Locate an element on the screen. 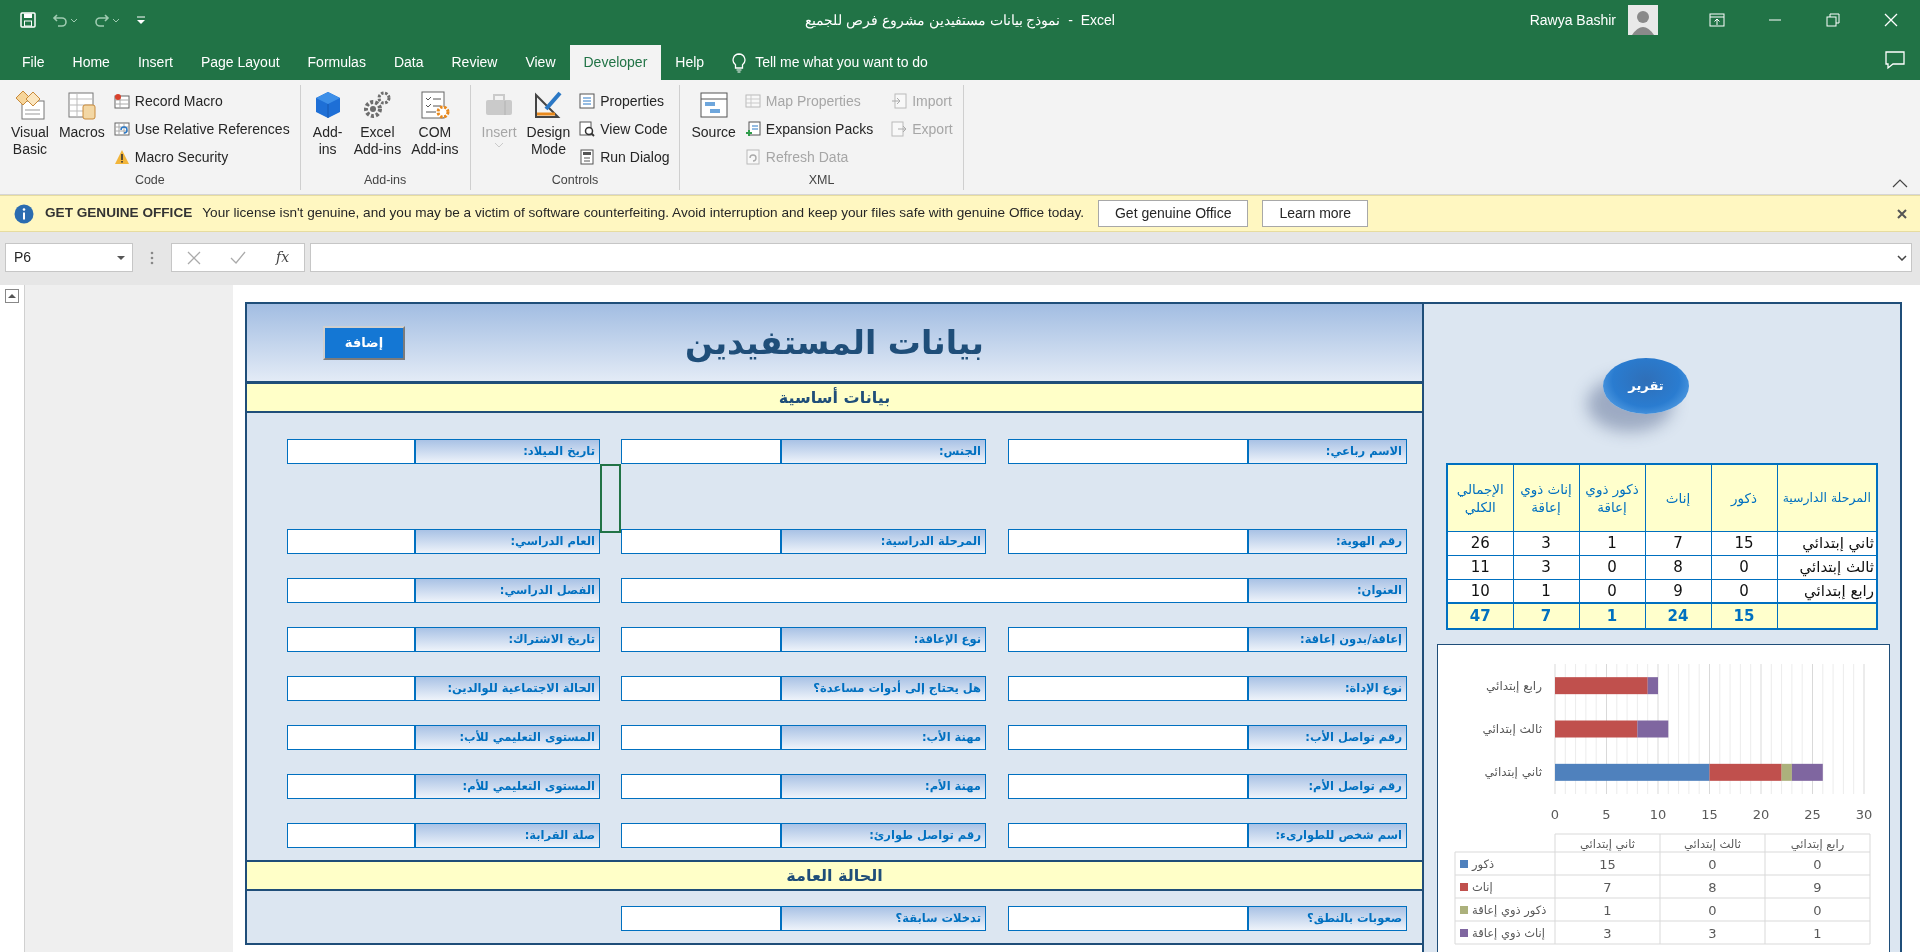 Image resolution: width=1920 pixels, height=952 pixels. data-table-header: ثاني إبتدائي is located at coordinates (1607, 844).